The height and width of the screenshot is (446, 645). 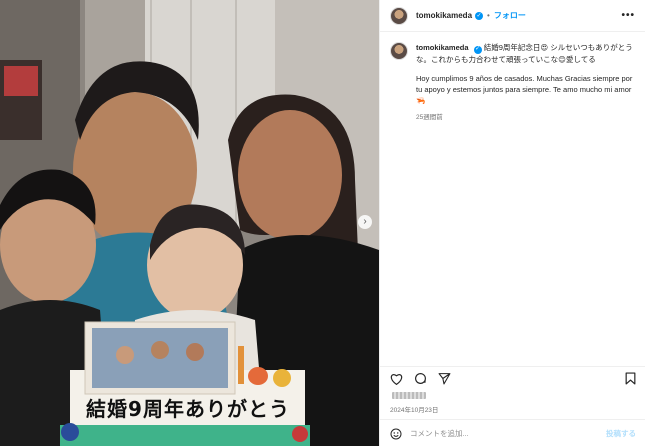 What do you see at coordinates (630, 379) in the screenshot?
I see `bookmark-icon` at bounding box center [630, 379].